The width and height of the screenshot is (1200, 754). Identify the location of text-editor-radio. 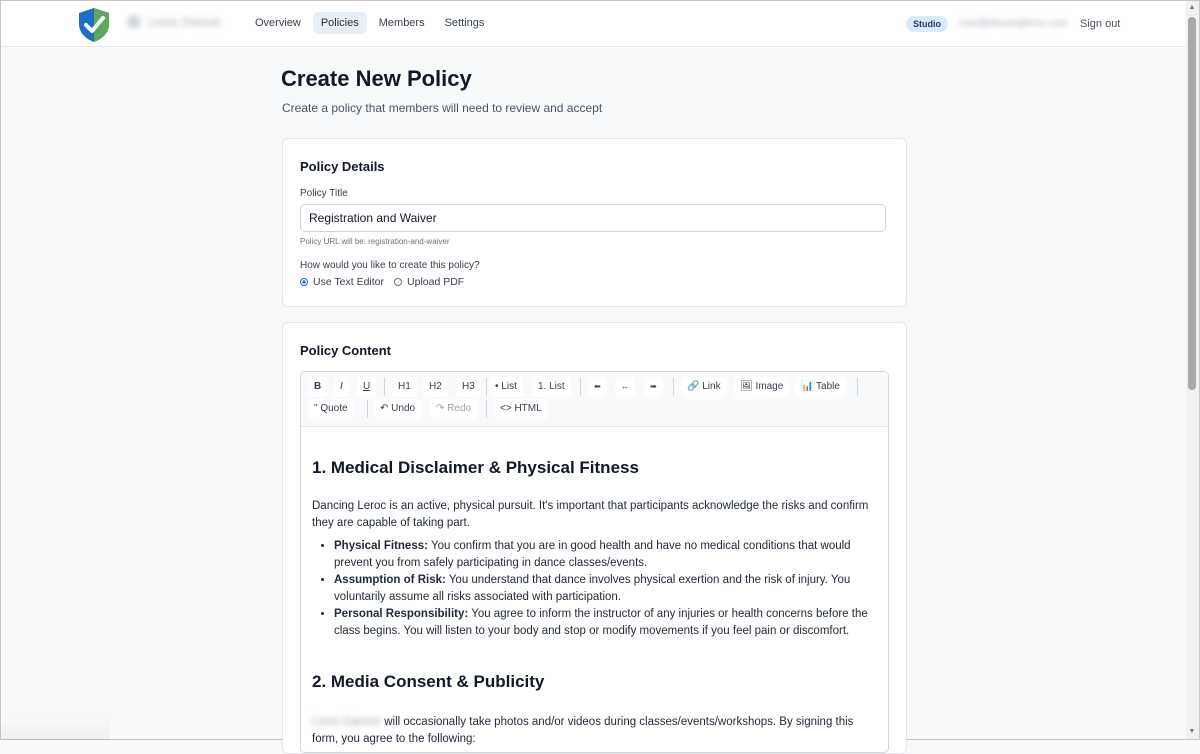
(304, 282).